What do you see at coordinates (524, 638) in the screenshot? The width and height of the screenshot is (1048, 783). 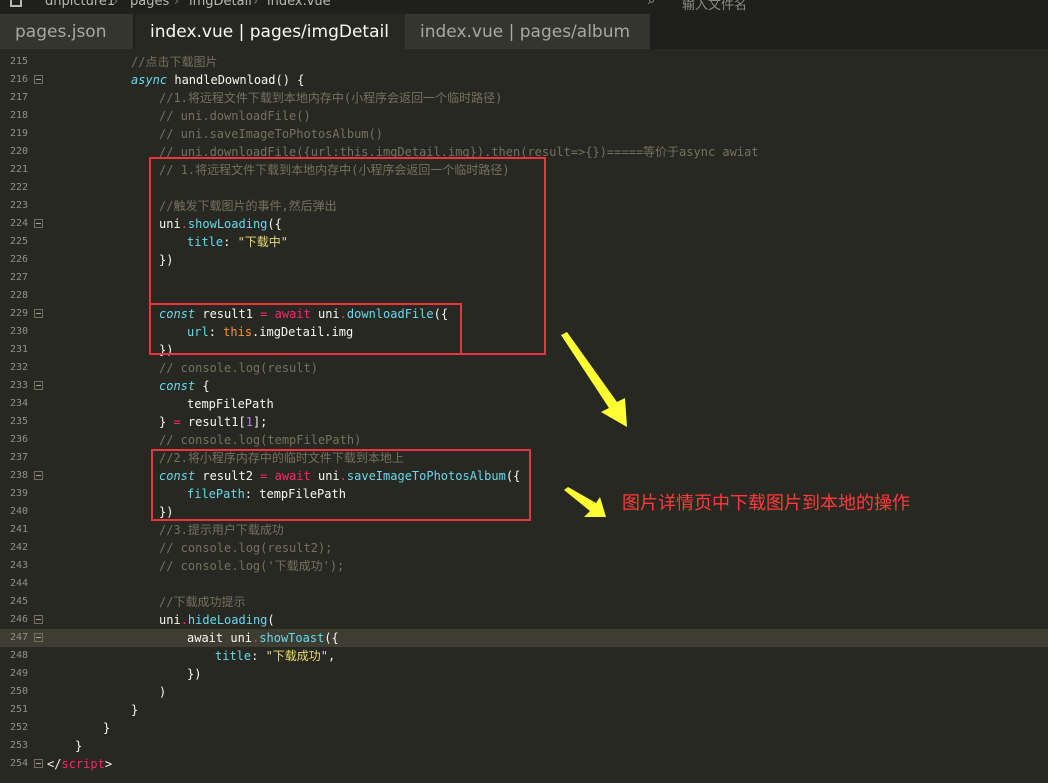 I see `editor-line: 247` at bounding box center [524, 638].